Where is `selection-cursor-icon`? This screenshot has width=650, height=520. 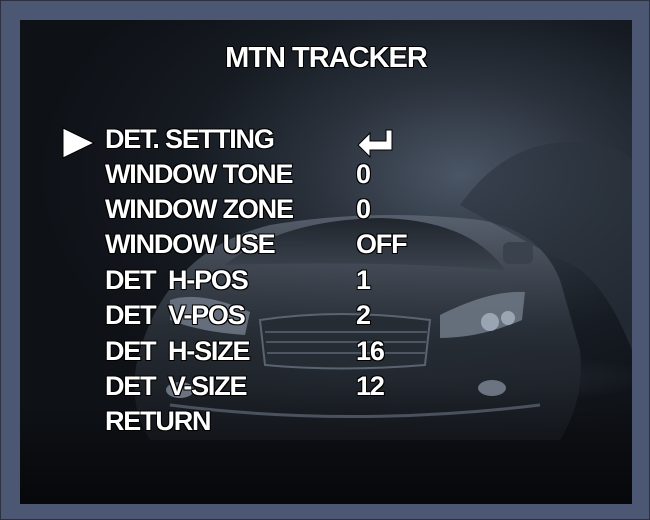 selection-cursor-icon is located at coordinates (79, 143).